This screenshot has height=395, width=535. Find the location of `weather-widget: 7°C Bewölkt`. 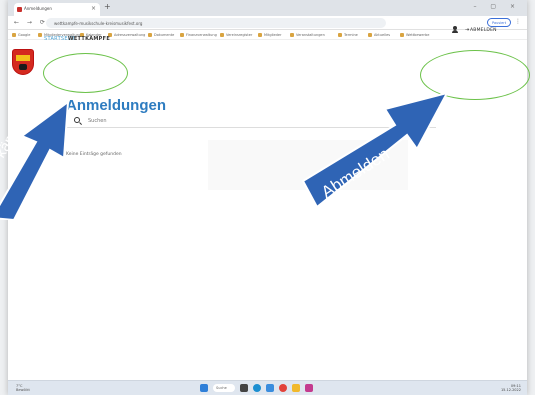

weather-widget: 7°C Bewölkt is located at coordinates (23, 388).